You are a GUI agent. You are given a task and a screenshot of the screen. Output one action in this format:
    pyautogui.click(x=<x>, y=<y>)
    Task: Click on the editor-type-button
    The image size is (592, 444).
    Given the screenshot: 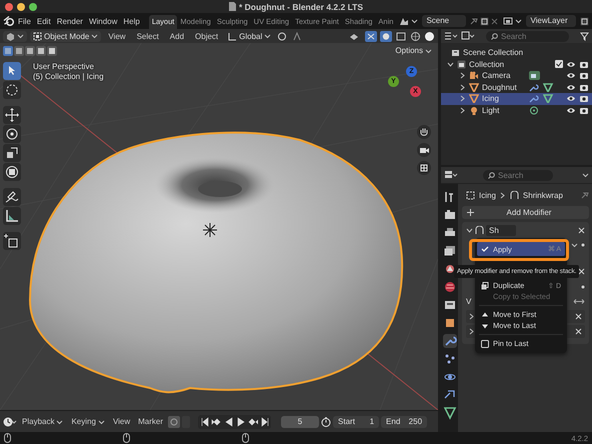 What is the action you would take?
    pyautogui.click(x=15, y=36)
    